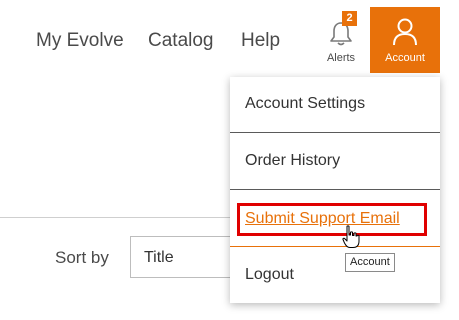 Image resolution: width=459 pixels, height=320 pixels. What do you see at coordinates (159, 257) in the screenshot?
I see `sort-select-value: Title` at bounding box center [159, 257].